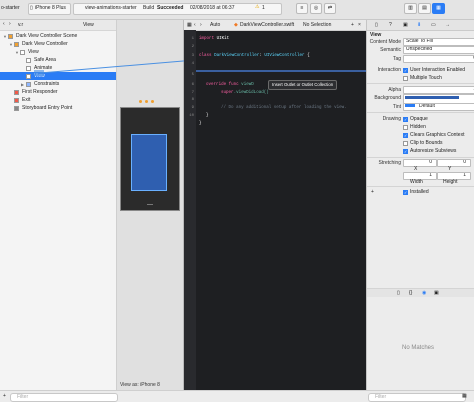  I want to click on line-gutter: 1 2 3 4 5 6 7 8 9 10, so click(190, 210).